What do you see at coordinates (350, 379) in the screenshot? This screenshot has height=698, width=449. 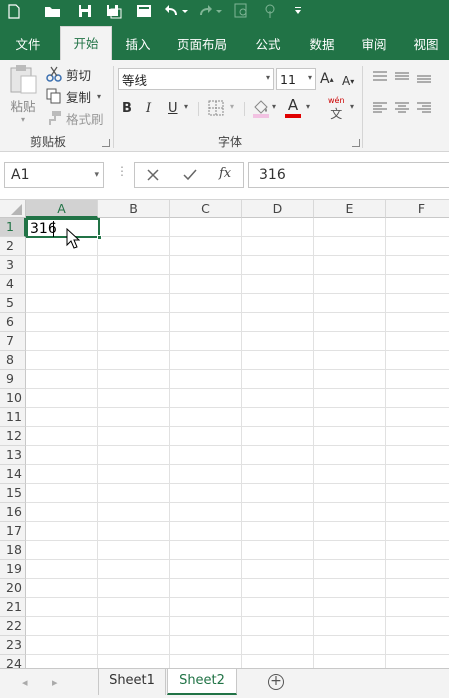 I see `cell-e9` at bounding box center [350, 379].